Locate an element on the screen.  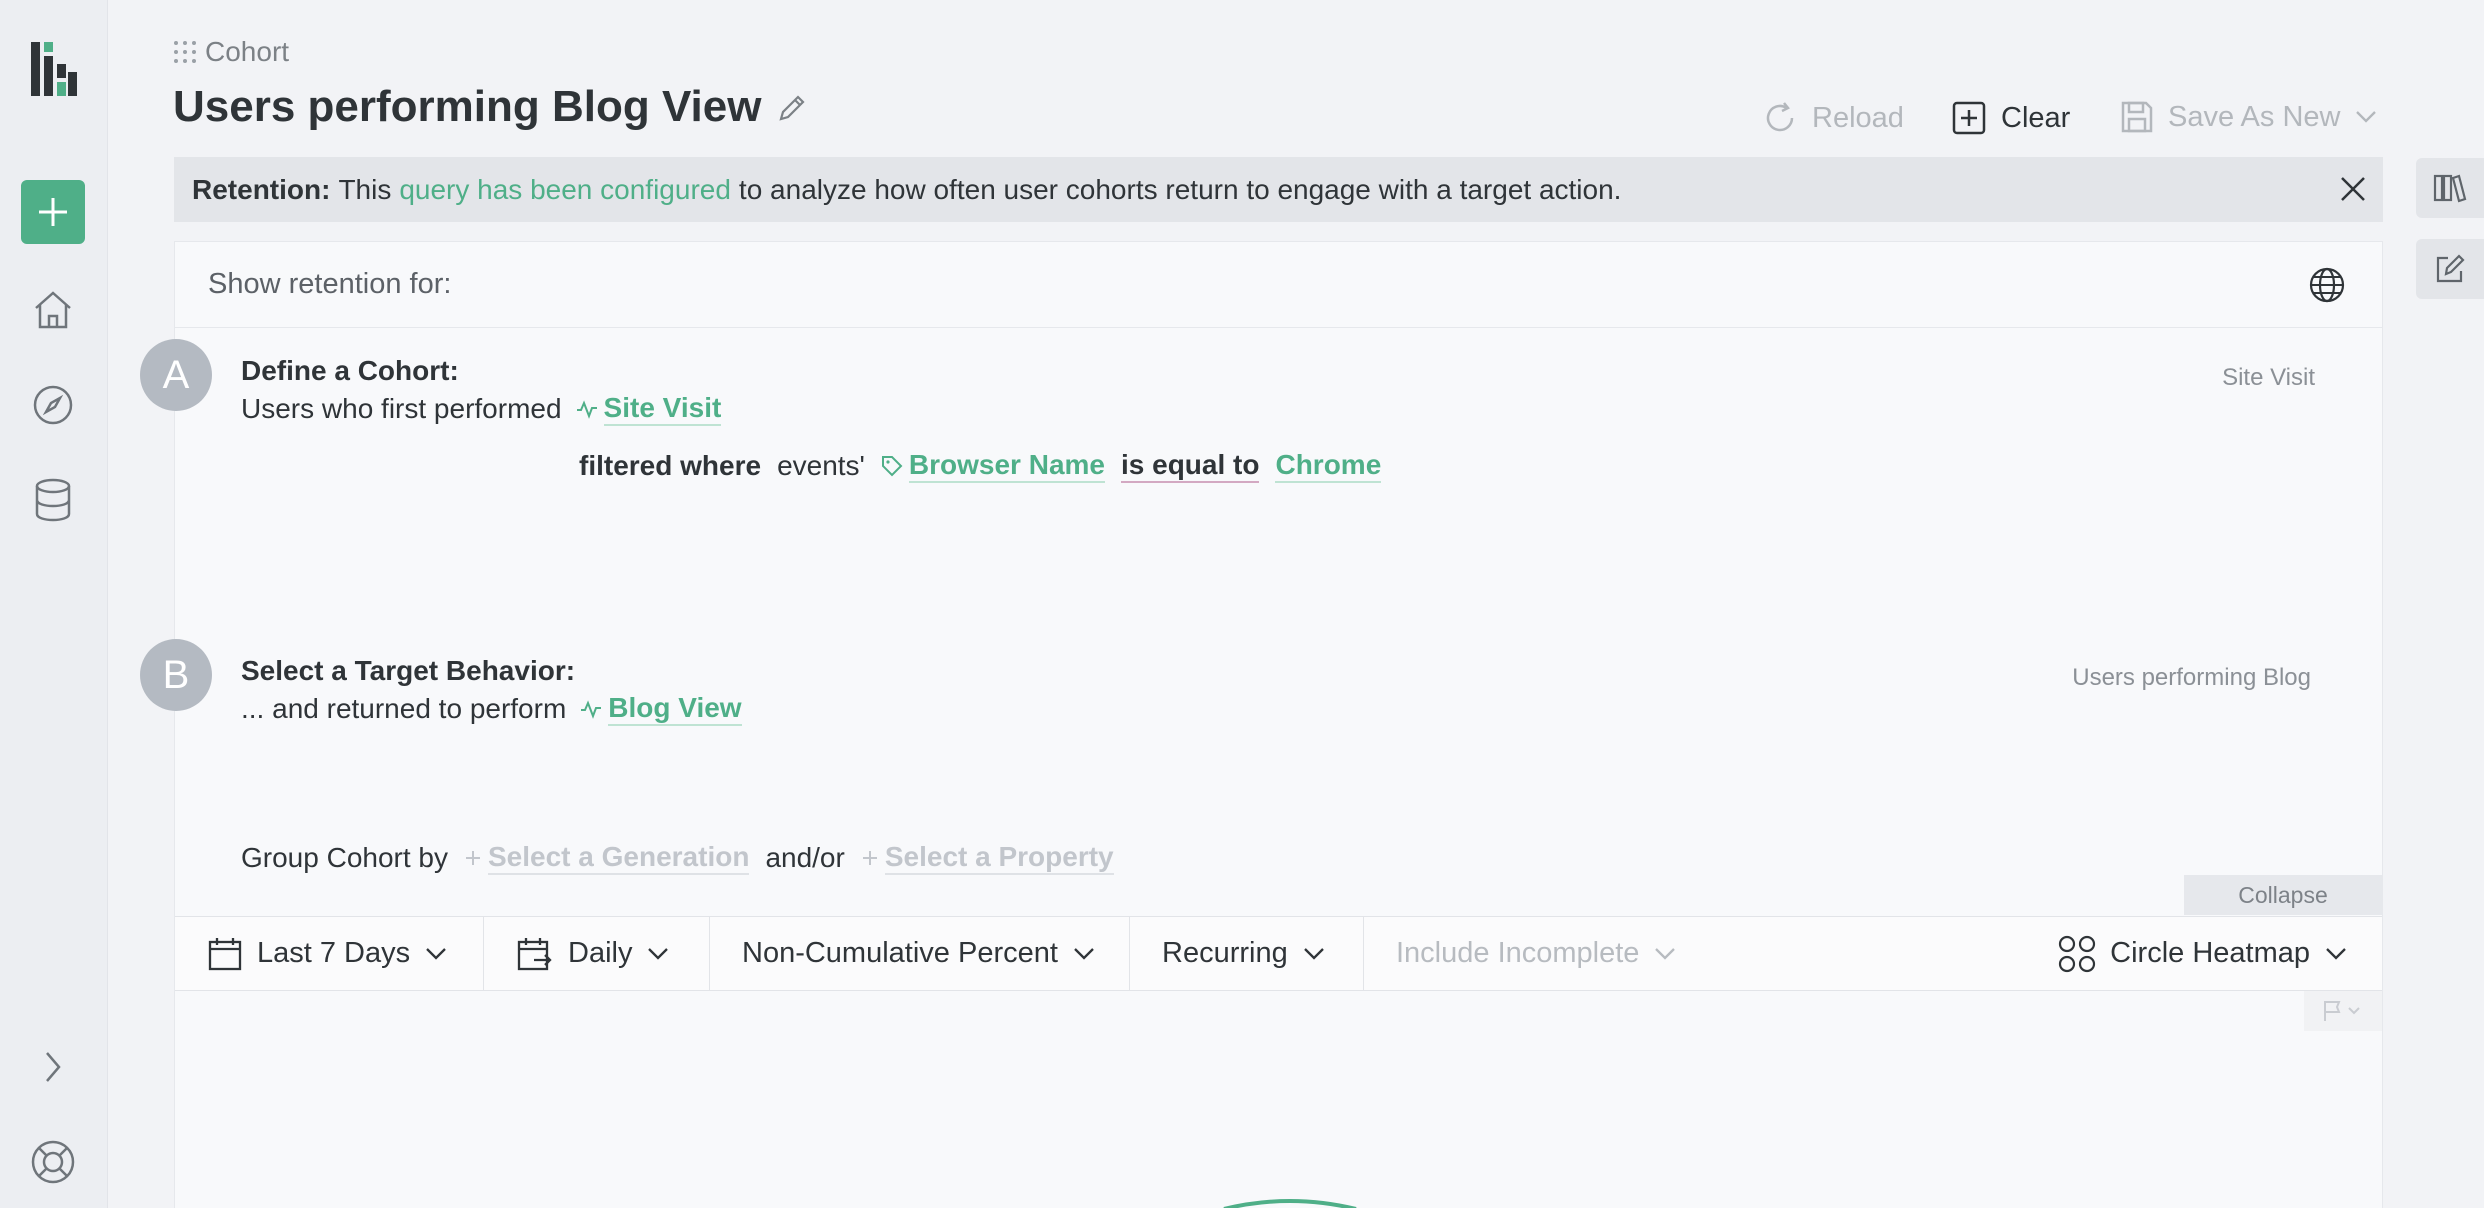
notes-edit-tool is located at coordinates (2450, 269).